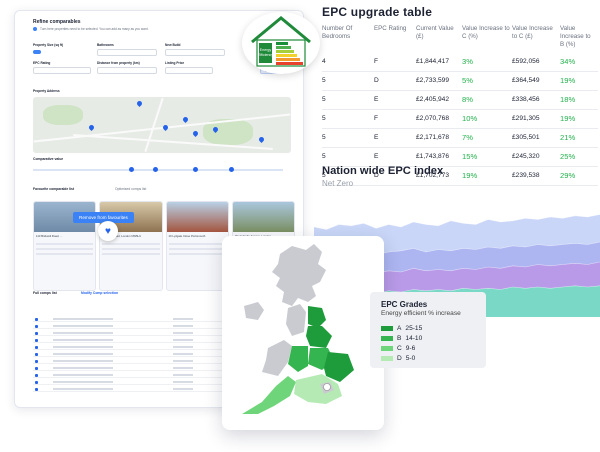 The height and width of the screenshot is (452, 600). What do you see at coordinates (45, 293) in the screenshot?
I see `full-comps-label: Full comps list` at bounding box center [45, 293].